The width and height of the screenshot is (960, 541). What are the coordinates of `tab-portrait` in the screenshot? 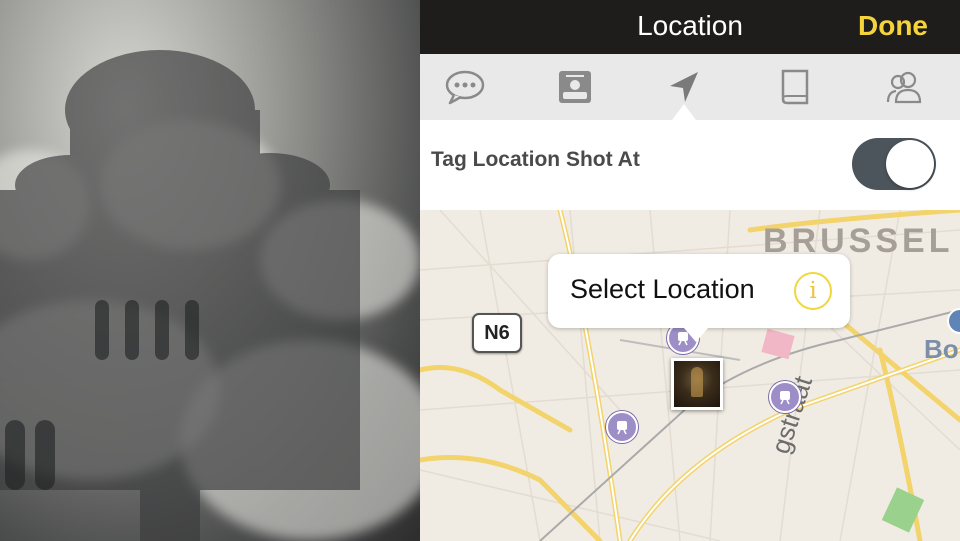 It's located at (575, 87).